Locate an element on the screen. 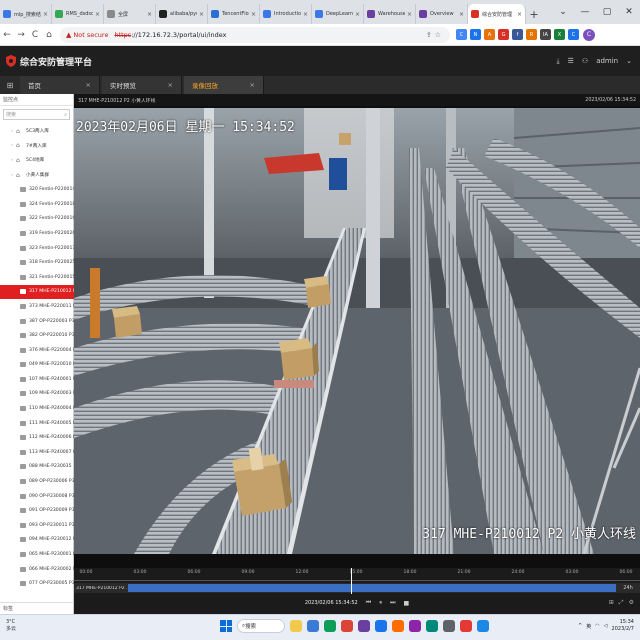  panel-footer: 标签 is located at coordinates (37, 608).